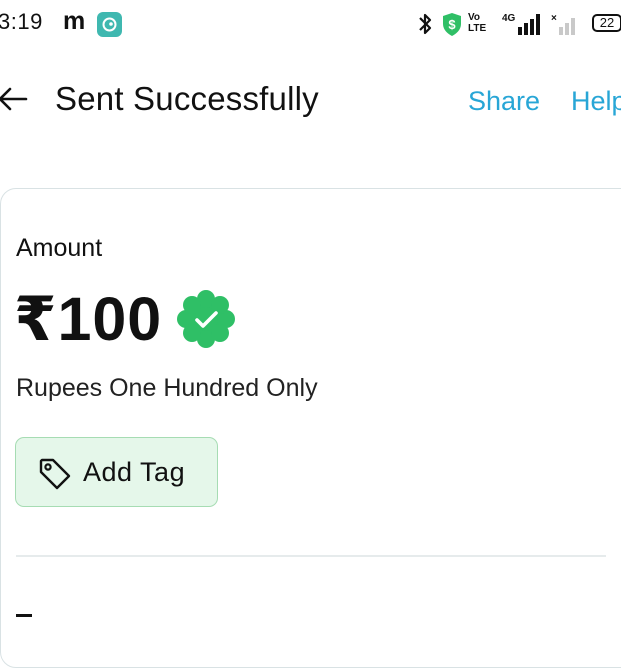 The height and width of the screenshot is (668, 621). I want to click on shield-icon: $, so click(452, 25).